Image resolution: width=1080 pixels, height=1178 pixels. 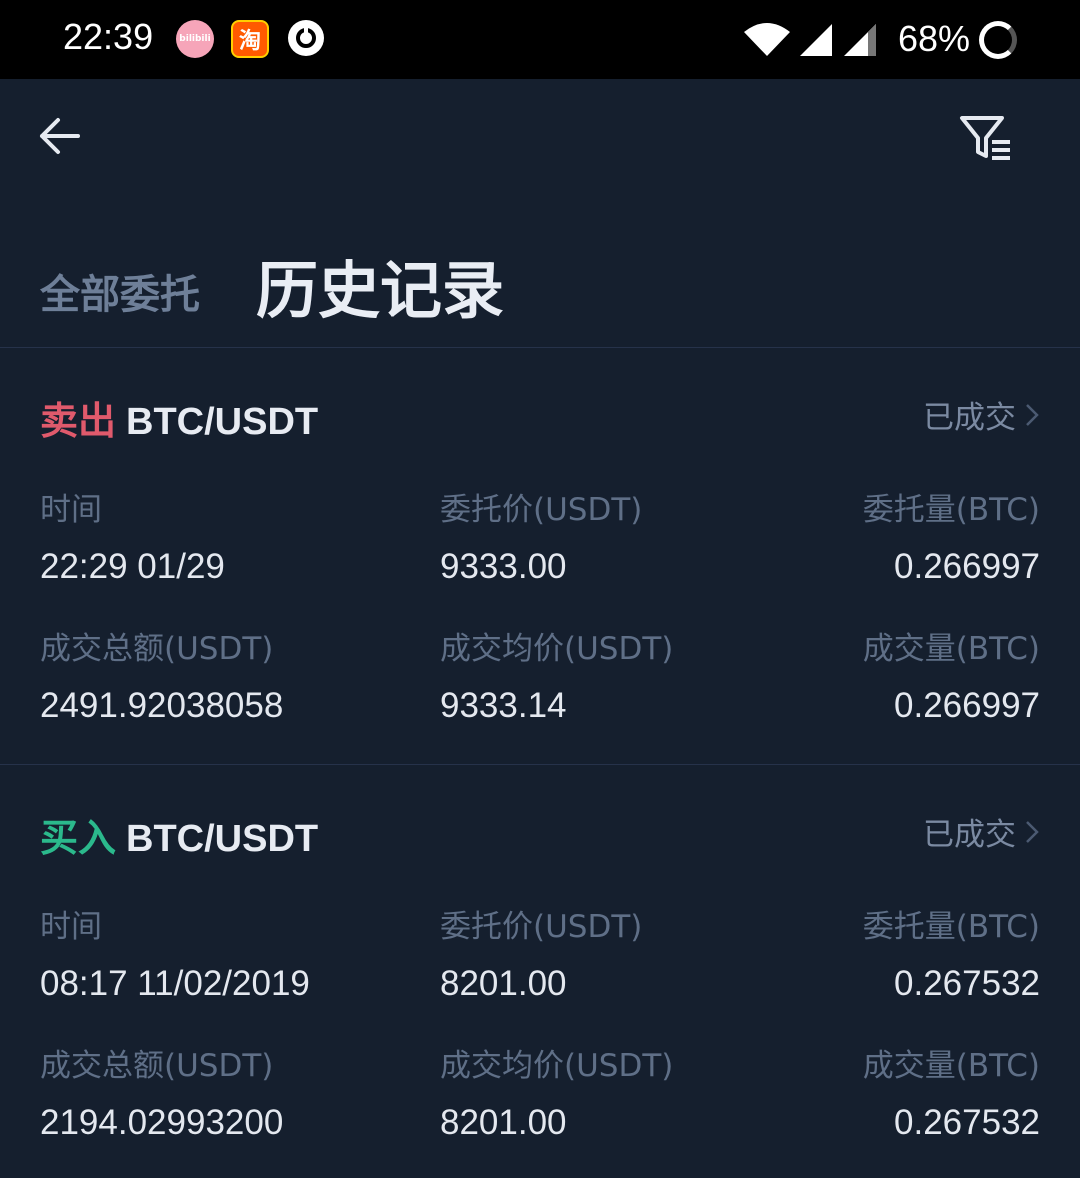 What do you see at coordinates (967, 705) in the screenshot?
I see `value-filled-amount: 0.266997` at bounding box center [967, 705].